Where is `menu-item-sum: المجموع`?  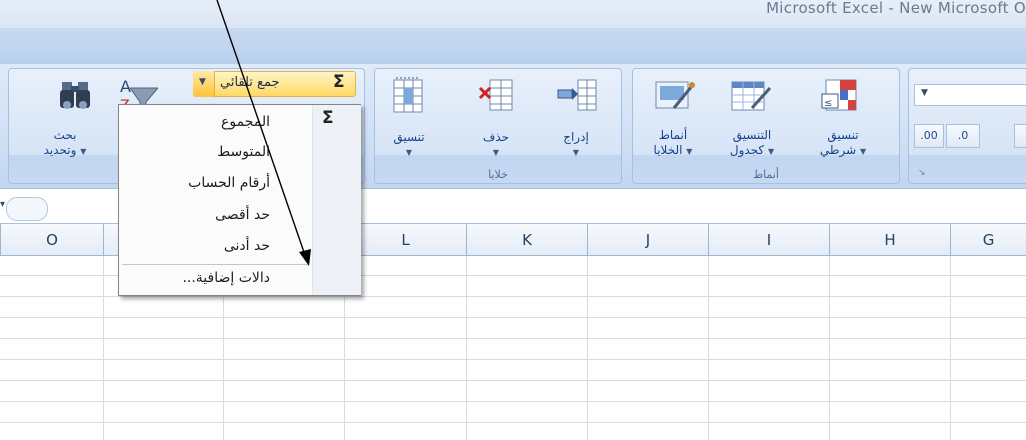
menu-item-sum: المجموع is located at coordinates (245, 122).